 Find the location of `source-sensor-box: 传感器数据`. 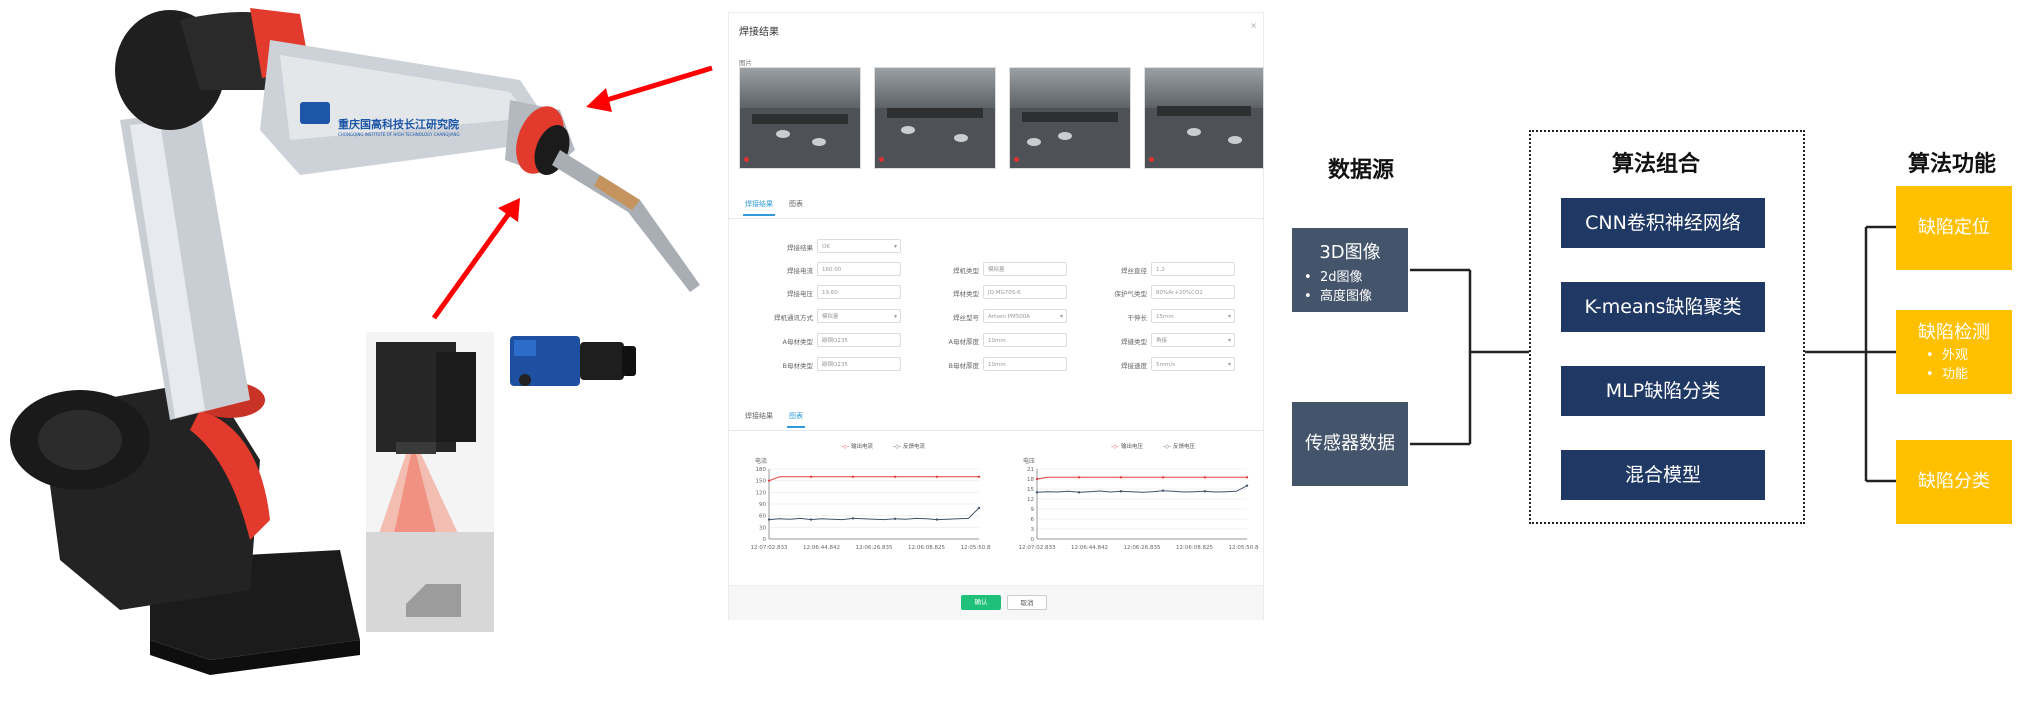

source-sensor-box: 传感器数据 is located at coordinates (1350, 444).